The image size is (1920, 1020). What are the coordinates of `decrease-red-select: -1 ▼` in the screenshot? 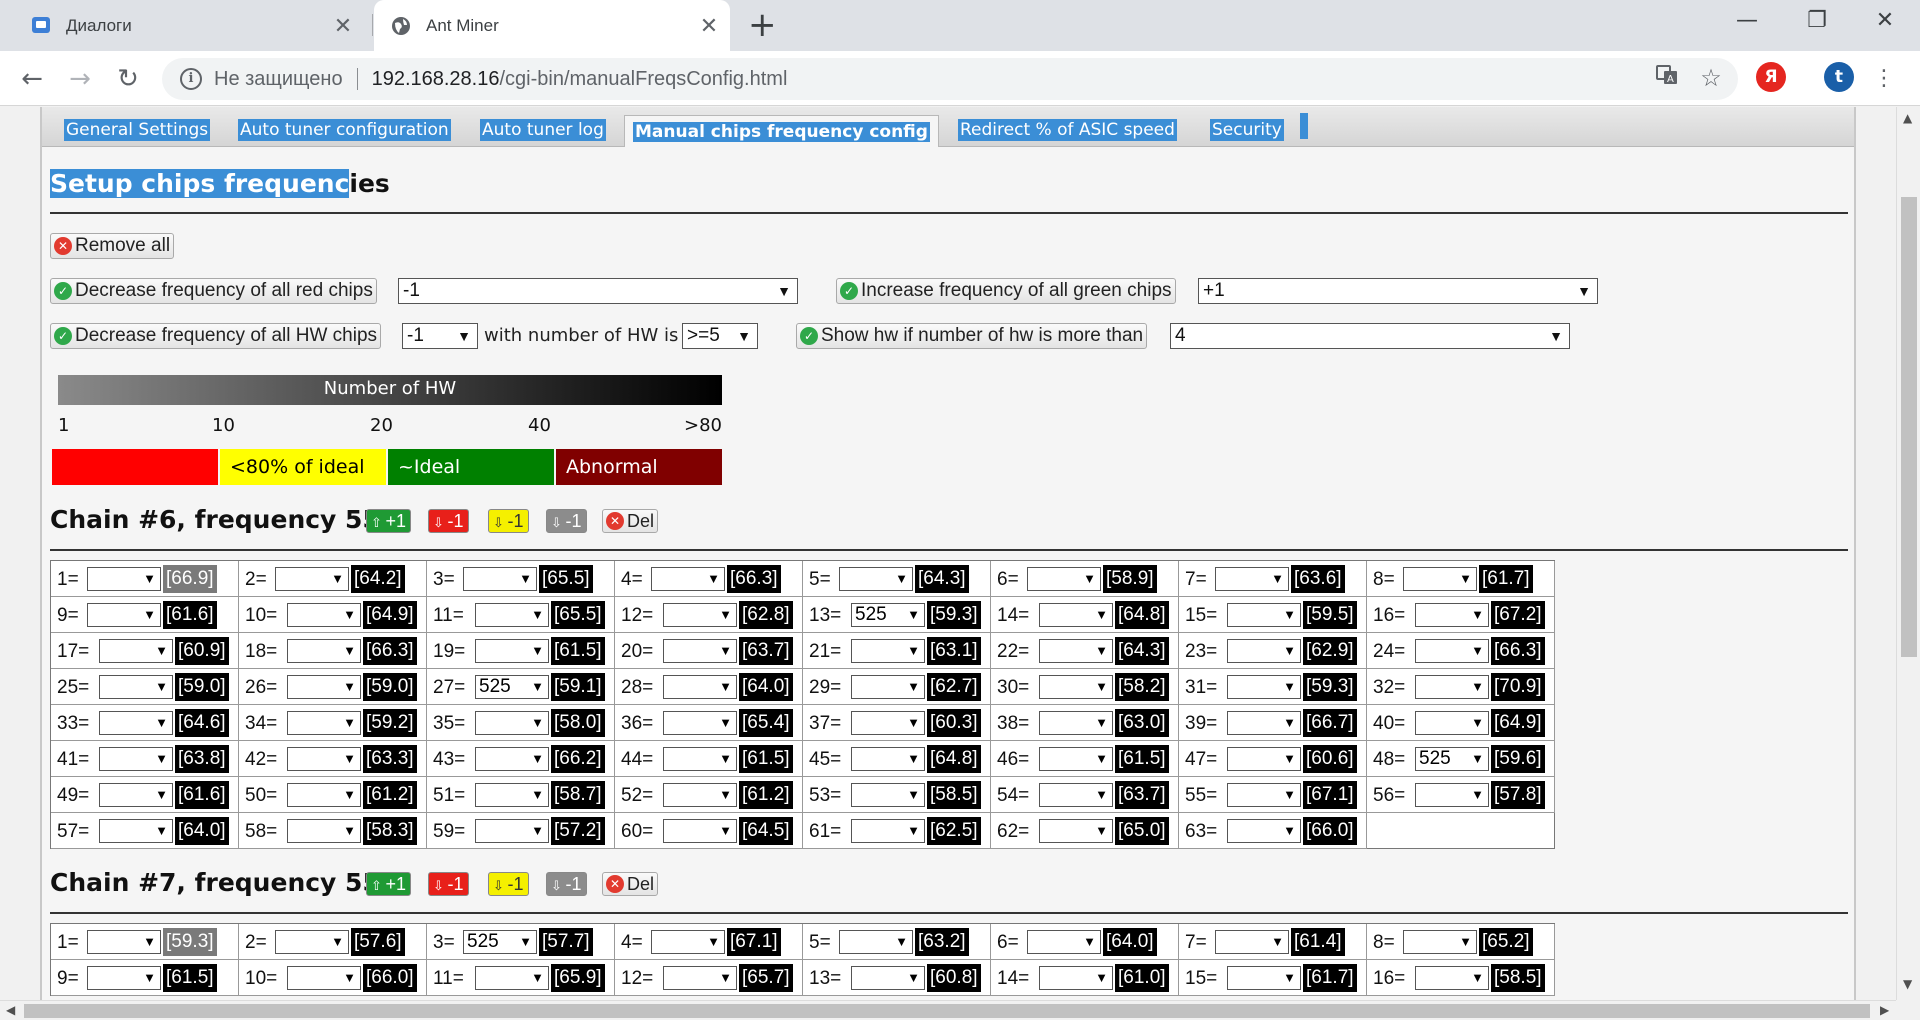 It's located at (598, 291).